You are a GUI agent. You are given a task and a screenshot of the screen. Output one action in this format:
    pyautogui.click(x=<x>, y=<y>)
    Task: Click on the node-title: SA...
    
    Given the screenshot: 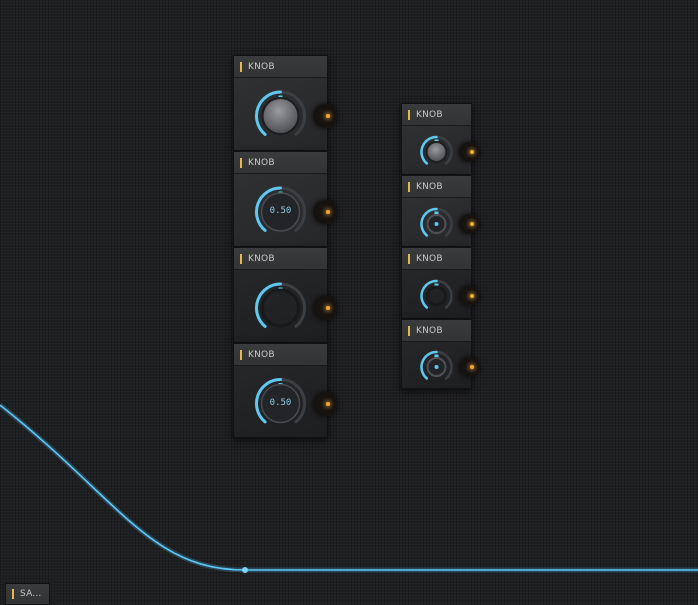 What is the action you would take?
    pyautogui.click(x=31, y=594)
    